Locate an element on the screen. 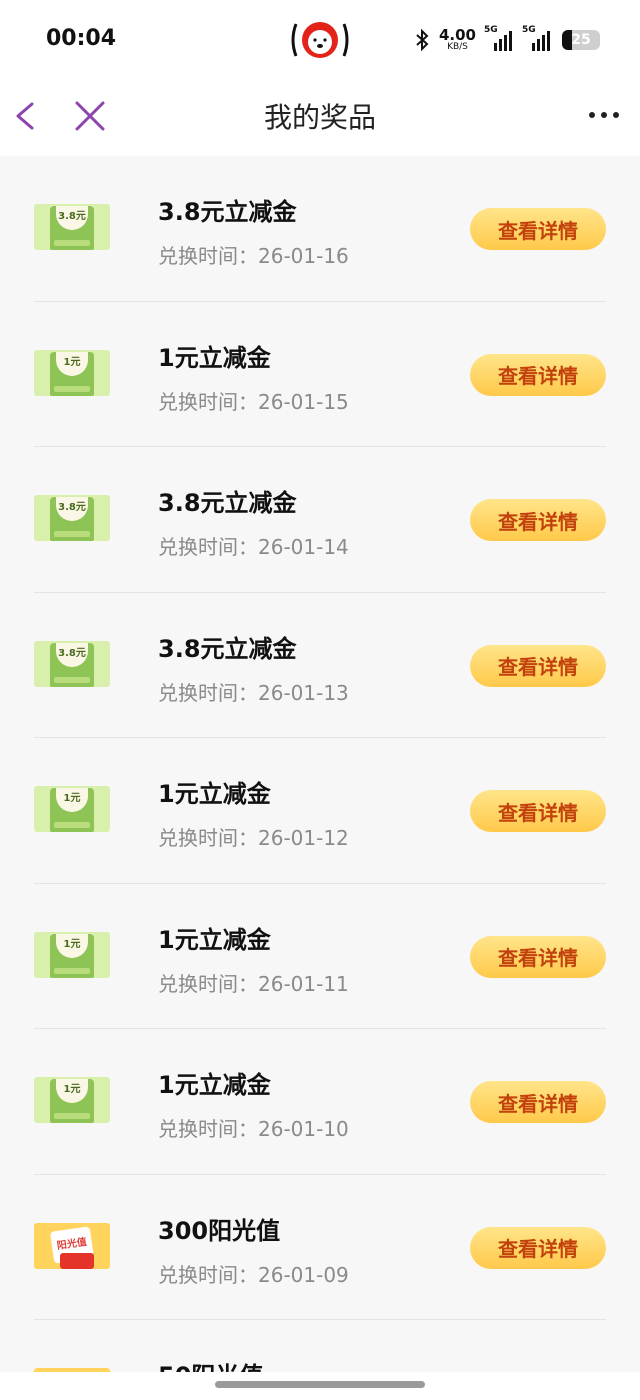  bluetooth-icon is located at coordinates (422, 40).